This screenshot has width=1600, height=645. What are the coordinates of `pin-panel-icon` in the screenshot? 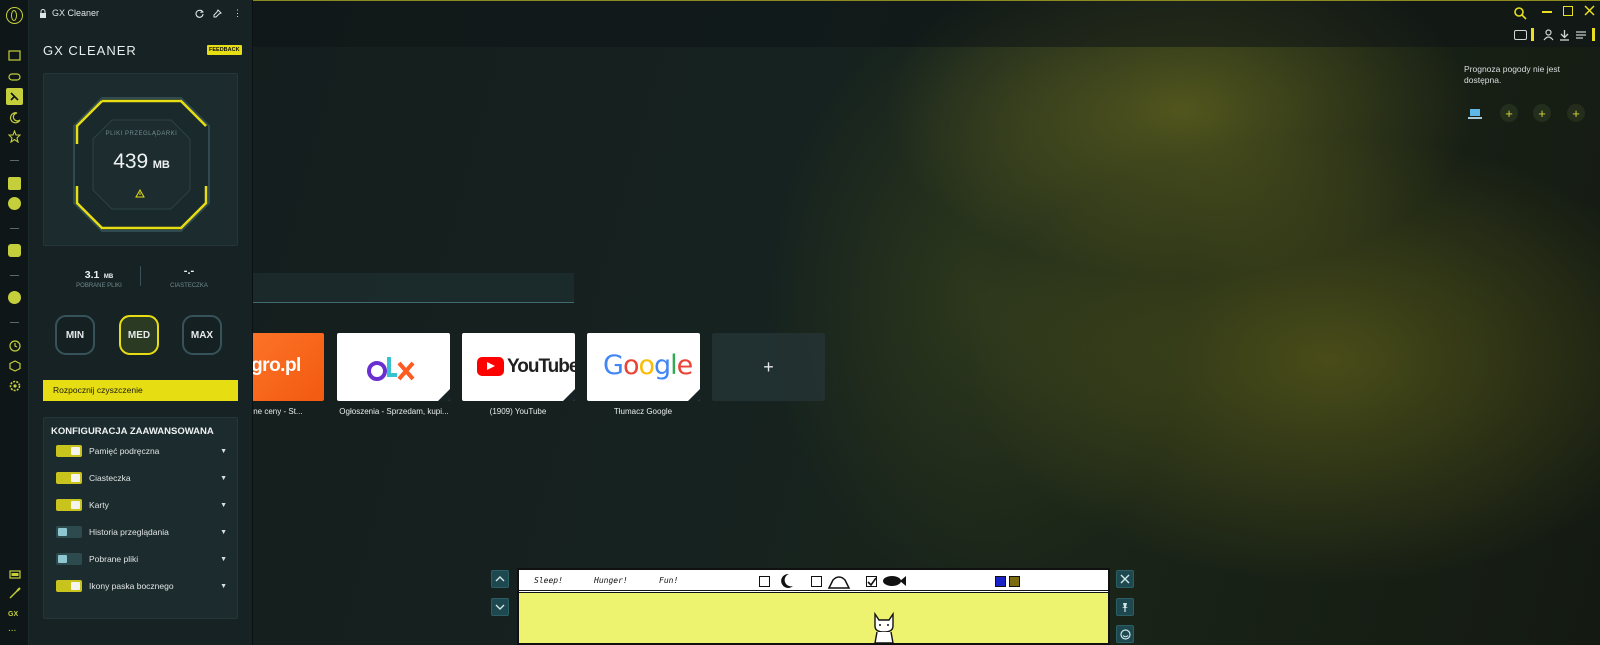 It's located at (217, 13).